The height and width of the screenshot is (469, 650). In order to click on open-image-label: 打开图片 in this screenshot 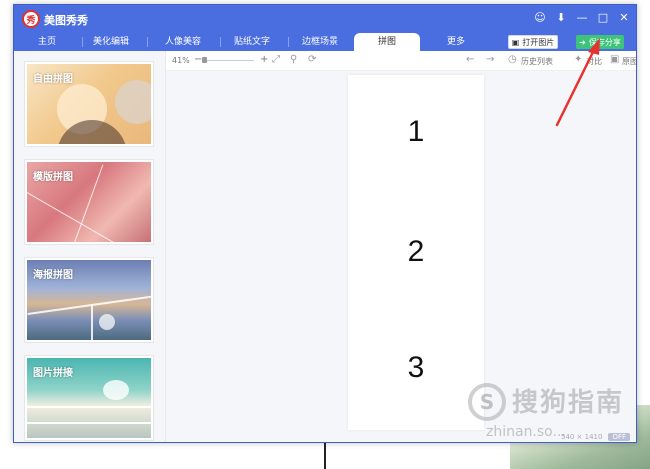, I will do `click(538, 42)`.